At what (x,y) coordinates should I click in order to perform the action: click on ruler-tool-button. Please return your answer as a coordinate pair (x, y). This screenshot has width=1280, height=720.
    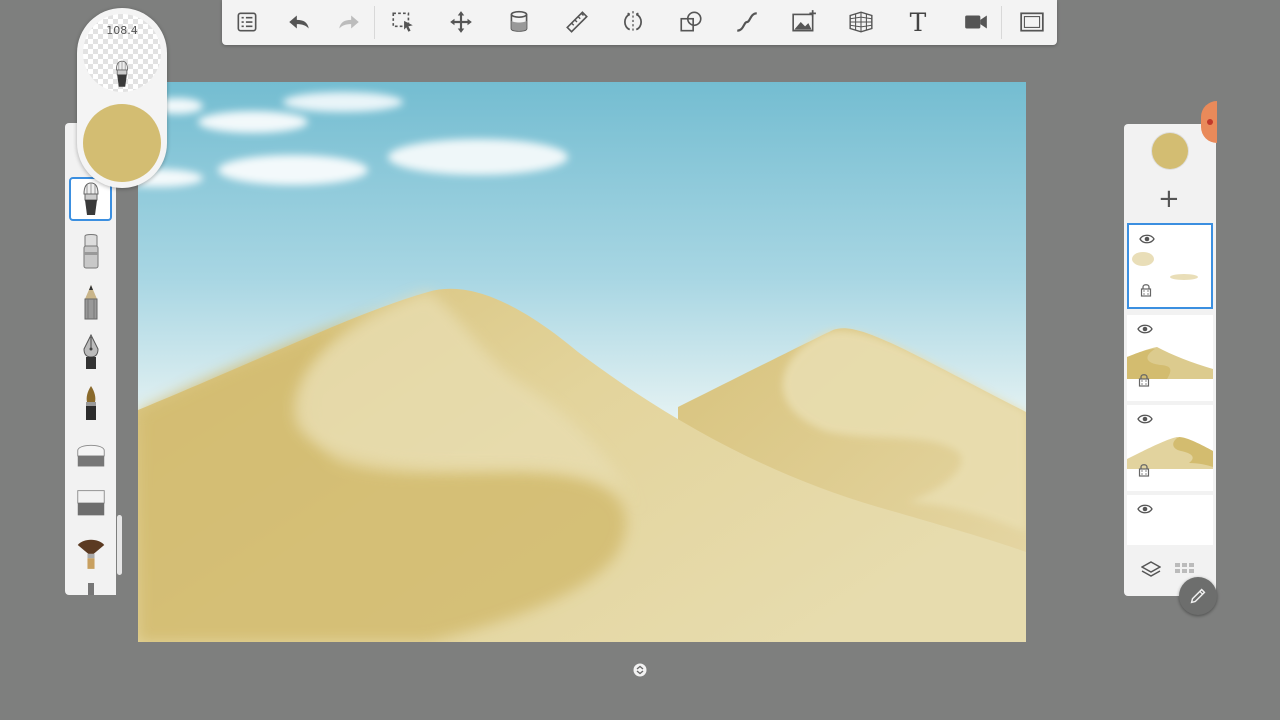
    Looking at the image, I should click on (577, 22).